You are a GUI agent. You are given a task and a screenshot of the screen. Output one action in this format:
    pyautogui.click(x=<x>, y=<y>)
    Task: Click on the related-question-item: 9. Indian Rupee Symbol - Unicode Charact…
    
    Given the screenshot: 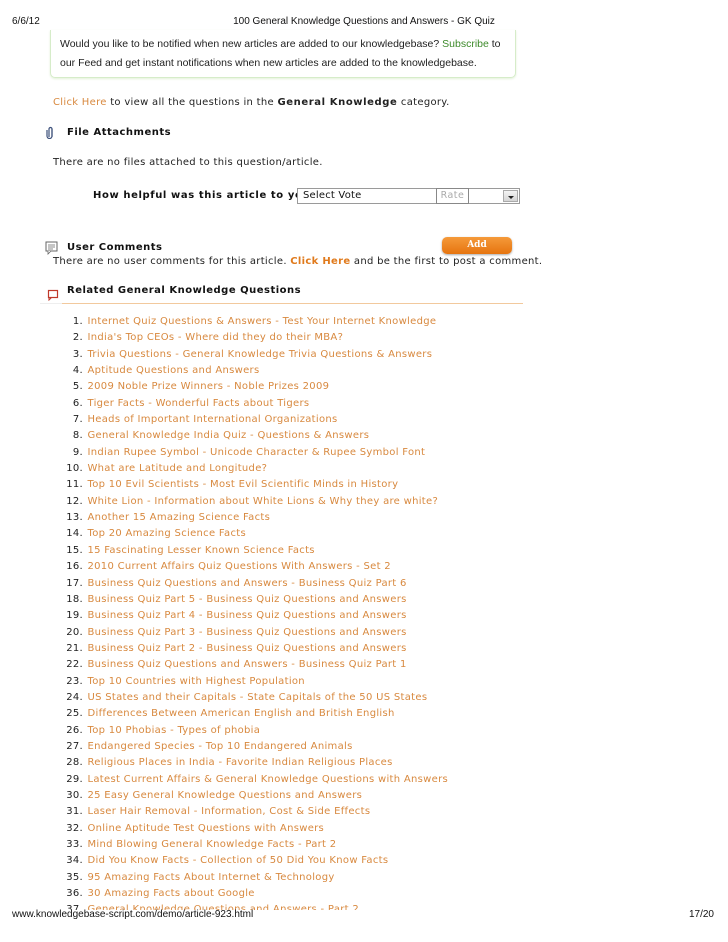 What is the action you would take?
    pyautogui.click(x=251, y=453)
    